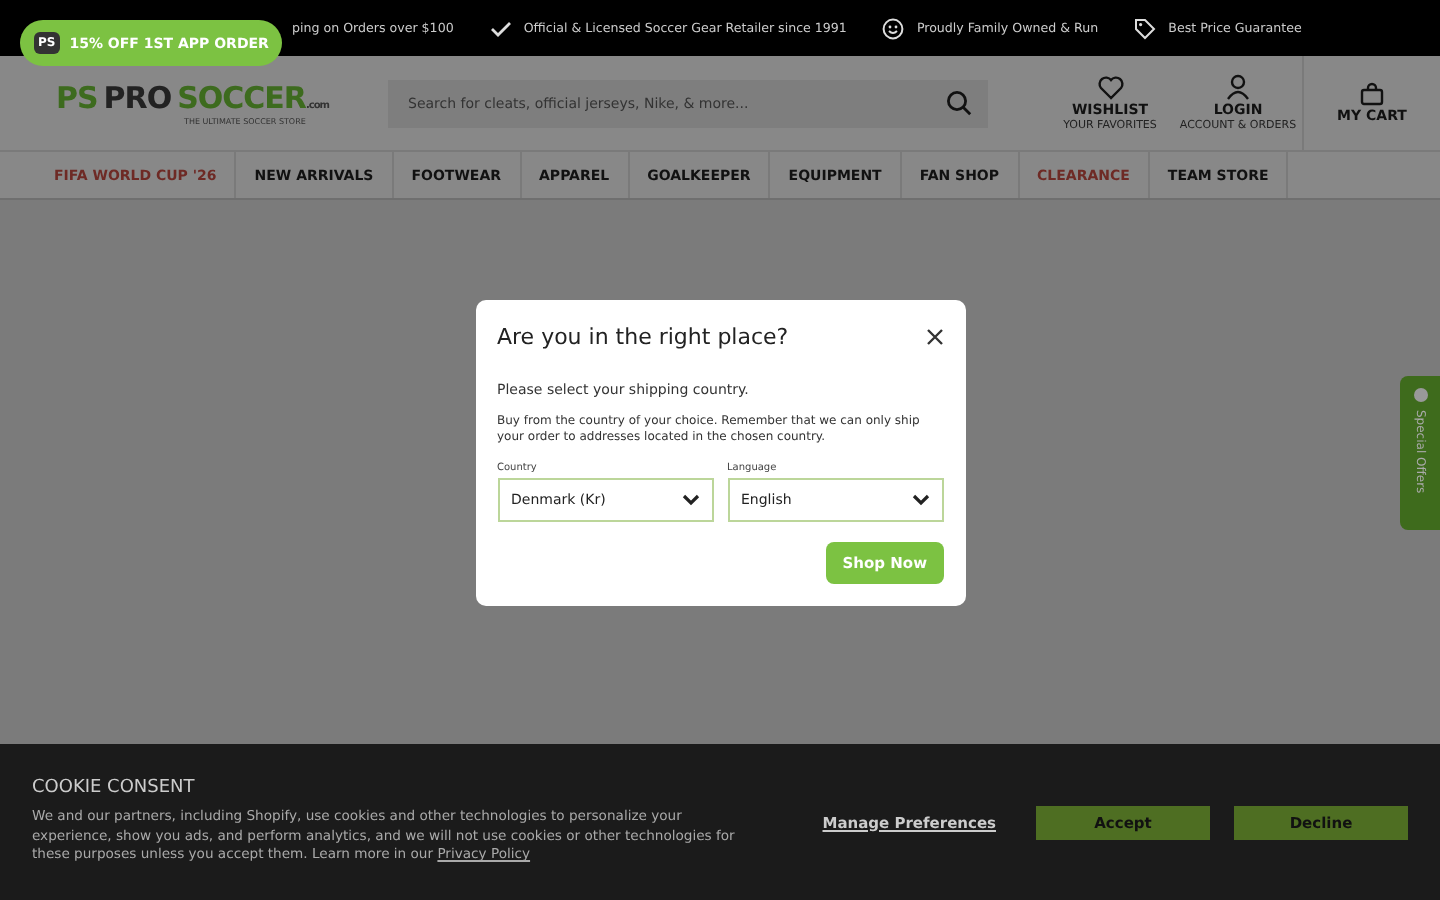 Image resolution: width=1440 pixels, height=900 pixels. Describe the element at coordinates (1110, 87) in the screenshot. I see `heart-icon` at that location.